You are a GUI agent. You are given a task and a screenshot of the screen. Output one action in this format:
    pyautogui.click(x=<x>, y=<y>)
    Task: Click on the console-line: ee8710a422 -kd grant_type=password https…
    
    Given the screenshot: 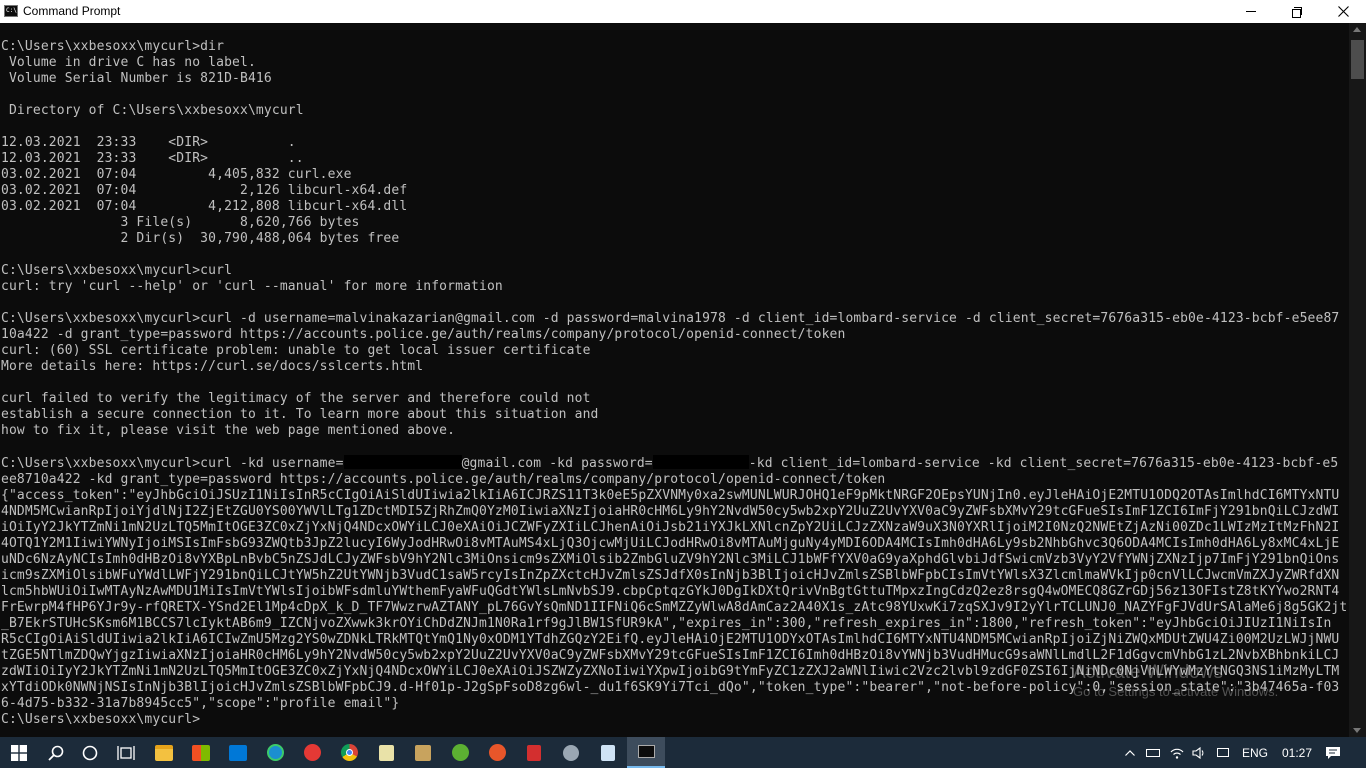 What is the action you would take?
    pyautogui.click(x=443, y=479)
    